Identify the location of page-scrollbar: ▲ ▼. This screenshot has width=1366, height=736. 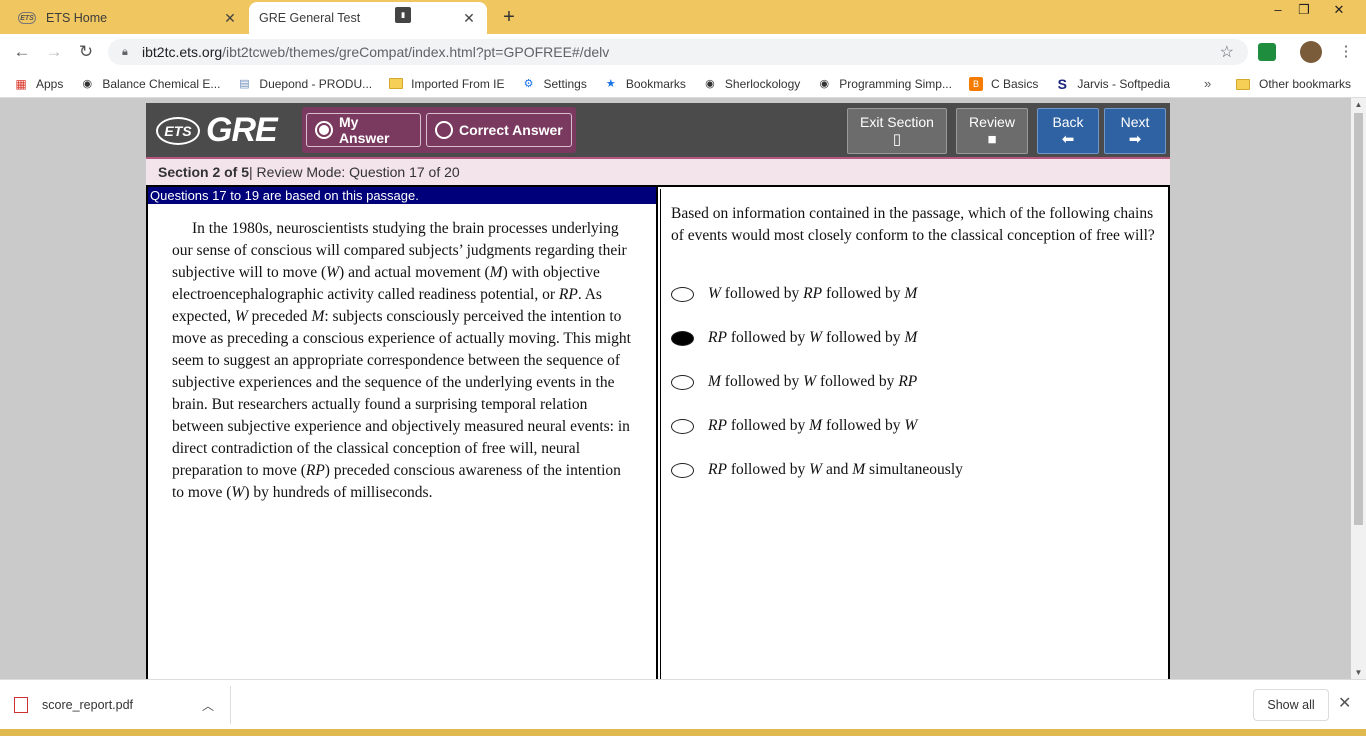
(1358, 388).